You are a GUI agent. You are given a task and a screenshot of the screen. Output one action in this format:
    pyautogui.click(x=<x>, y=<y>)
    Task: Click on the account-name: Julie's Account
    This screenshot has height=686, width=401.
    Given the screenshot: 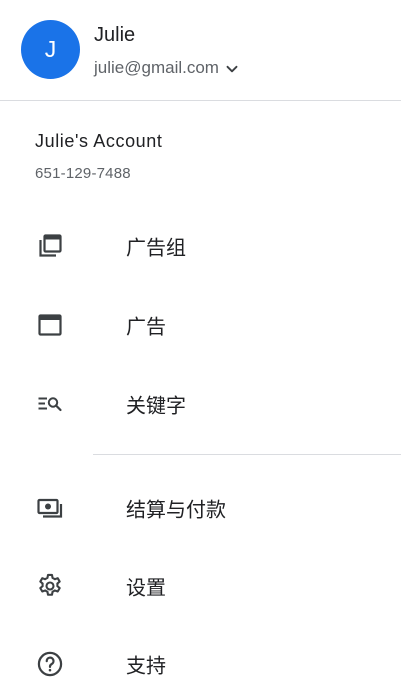 What is the action you would take?
    pyautogui.click(x=99, y=141)
    